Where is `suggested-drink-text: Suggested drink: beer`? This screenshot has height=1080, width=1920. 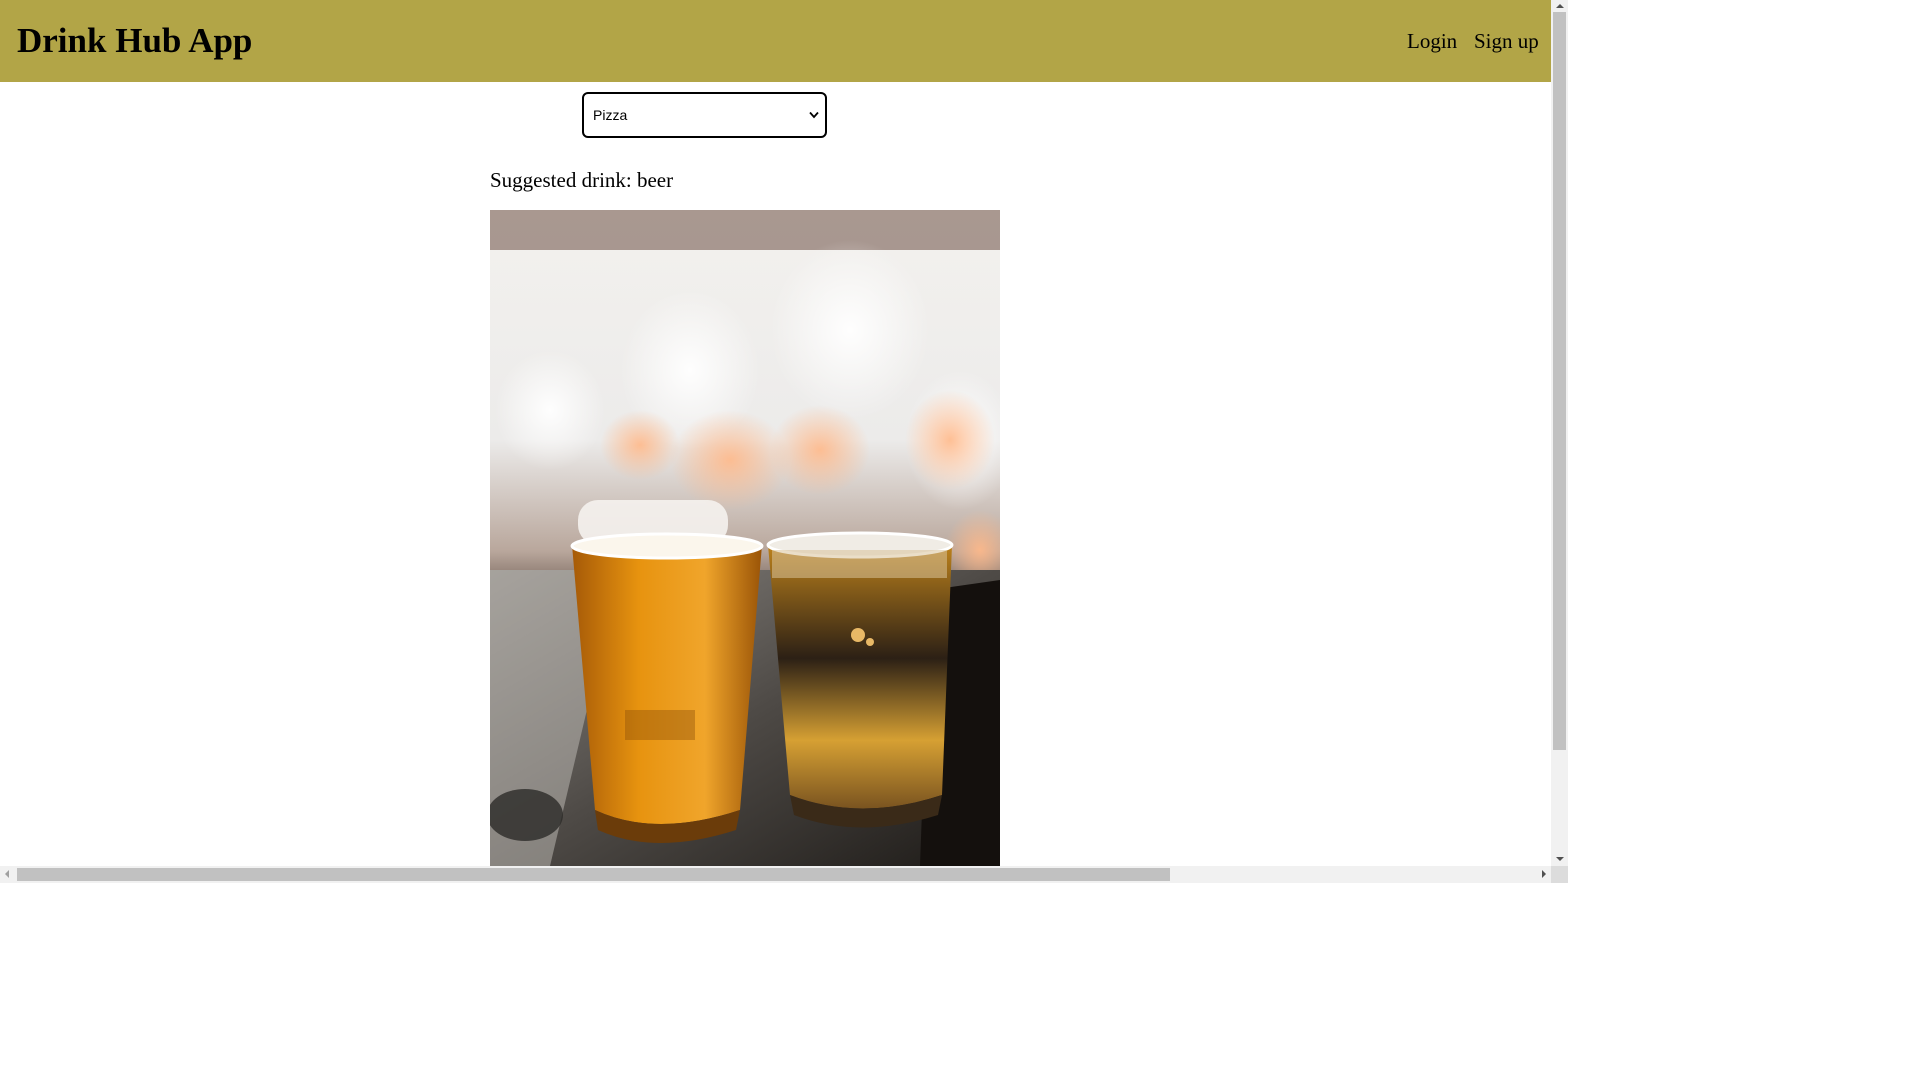
suggested-drink-text: Suggested drink: beer is located at coordinates (582, 180).